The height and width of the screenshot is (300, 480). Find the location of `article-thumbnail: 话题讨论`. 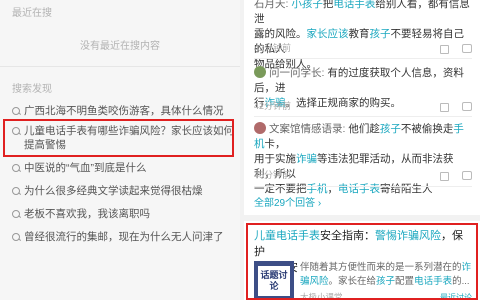

article-thumbnail: 话题讨论 is located at coordinates (274, 280).